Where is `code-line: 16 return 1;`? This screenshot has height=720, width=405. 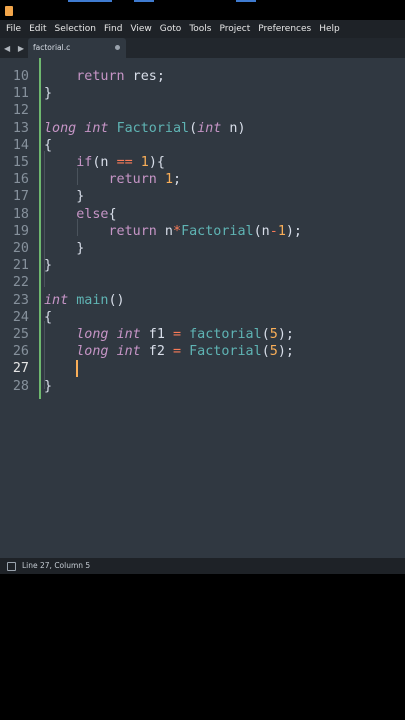 code-line: 16 return 1; is located at coordinates (202, 179).